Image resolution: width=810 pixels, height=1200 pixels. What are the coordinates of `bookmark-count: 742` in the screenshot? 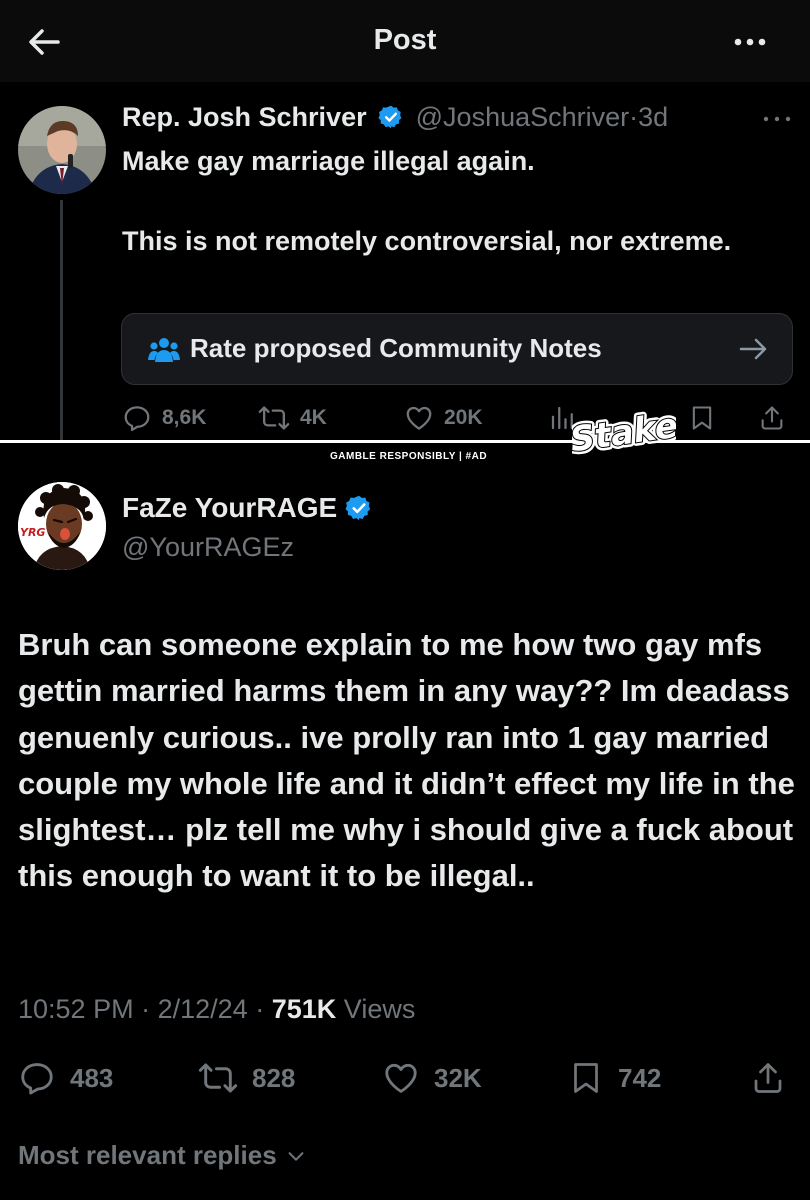 It's located at (640, 1077).